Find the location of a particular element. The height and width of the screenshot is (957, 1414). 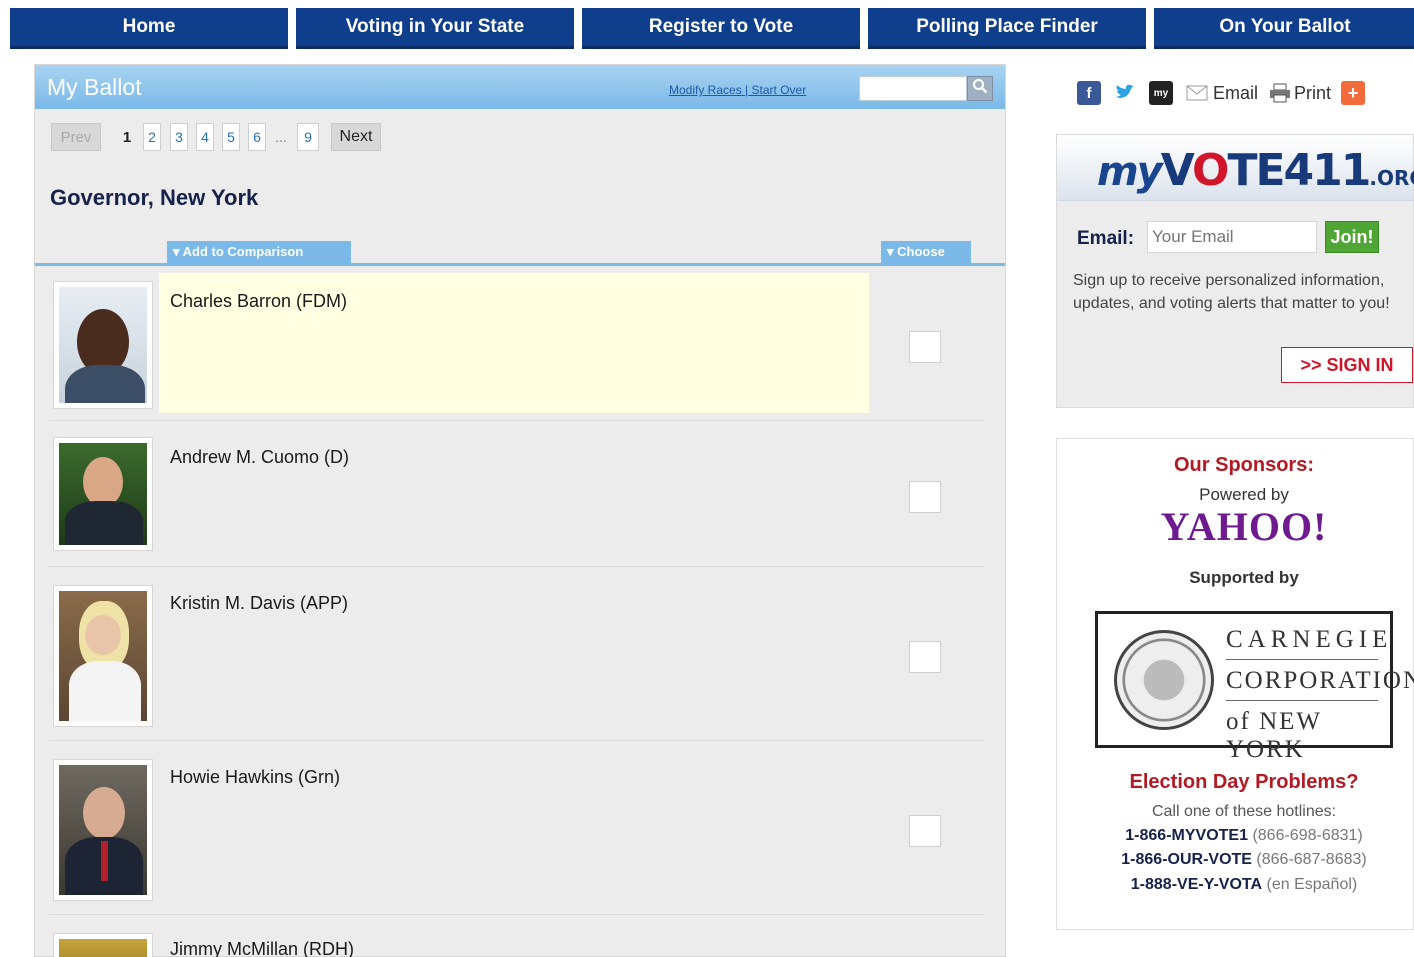

header-links: Modify Races | Start Over is located at coordinates (737, 90).